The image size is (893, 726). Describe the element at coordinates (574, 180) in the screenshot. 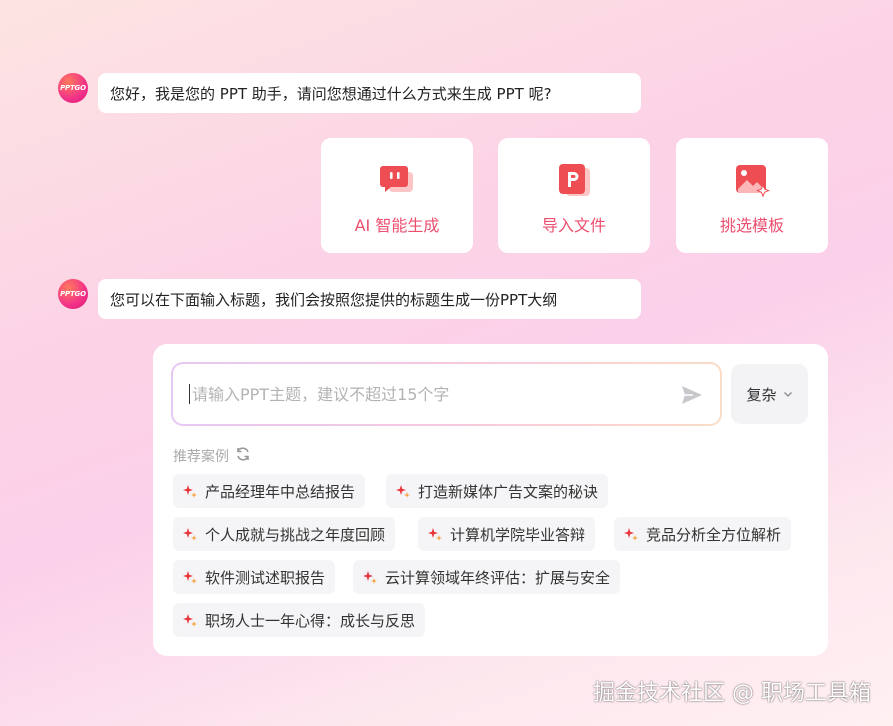

I see `ppt-file-icon` at that location.